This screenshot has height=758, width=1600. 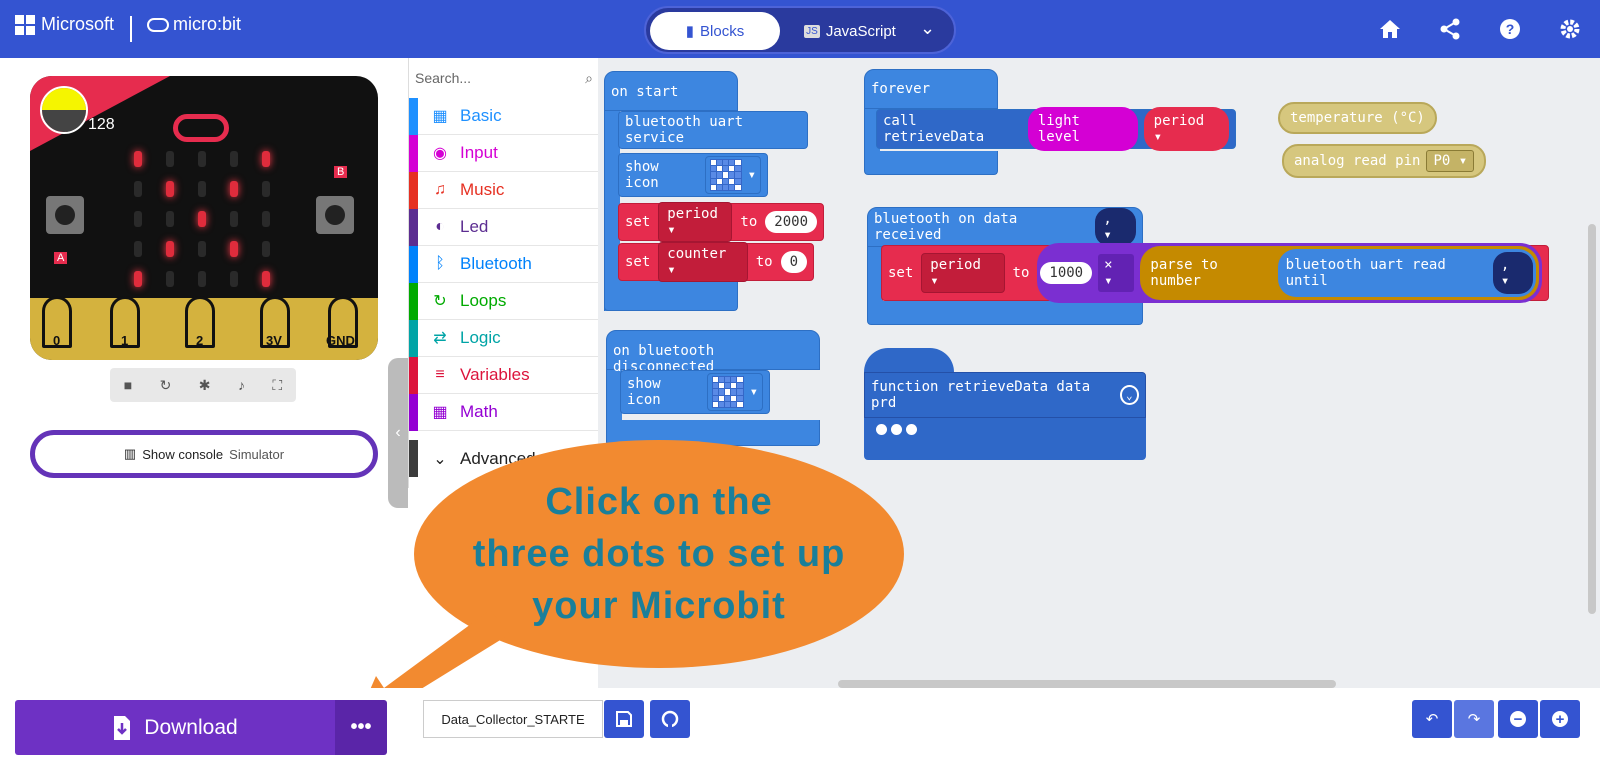 What do you see at coordinates (504, 375) in the screenshot?
I see `category-variables: ≡ Variables` at bounding box center [504, 375].